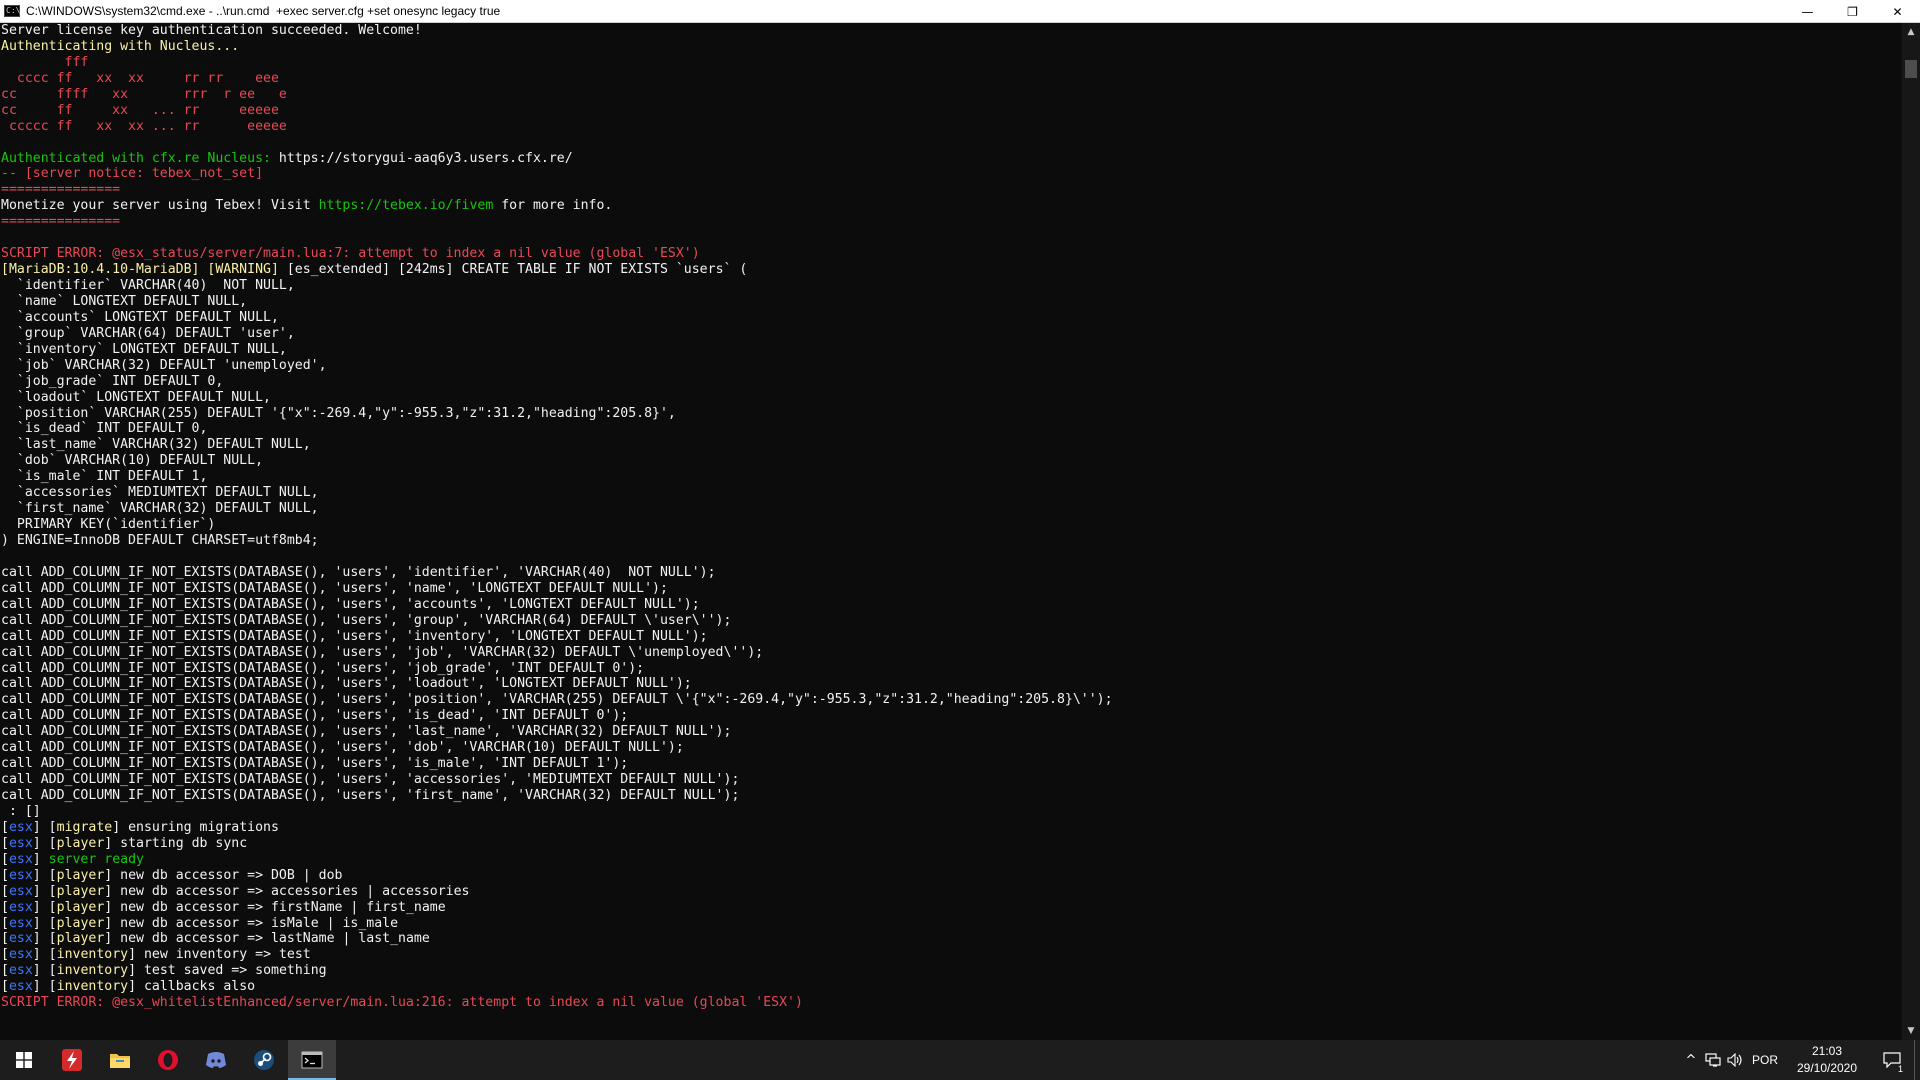 The image size is (1920, 1080). Describe the element at coordinates (12, 11) in the screenshot. I see `cmd-icon: C:\` at that location.